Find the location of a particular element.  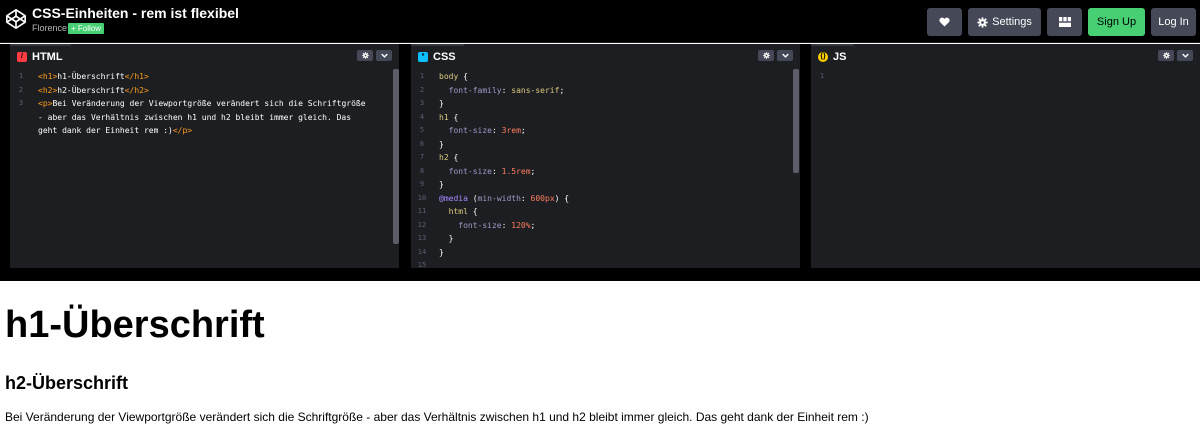

html-scrollbar is located at coordinates (396, 156).